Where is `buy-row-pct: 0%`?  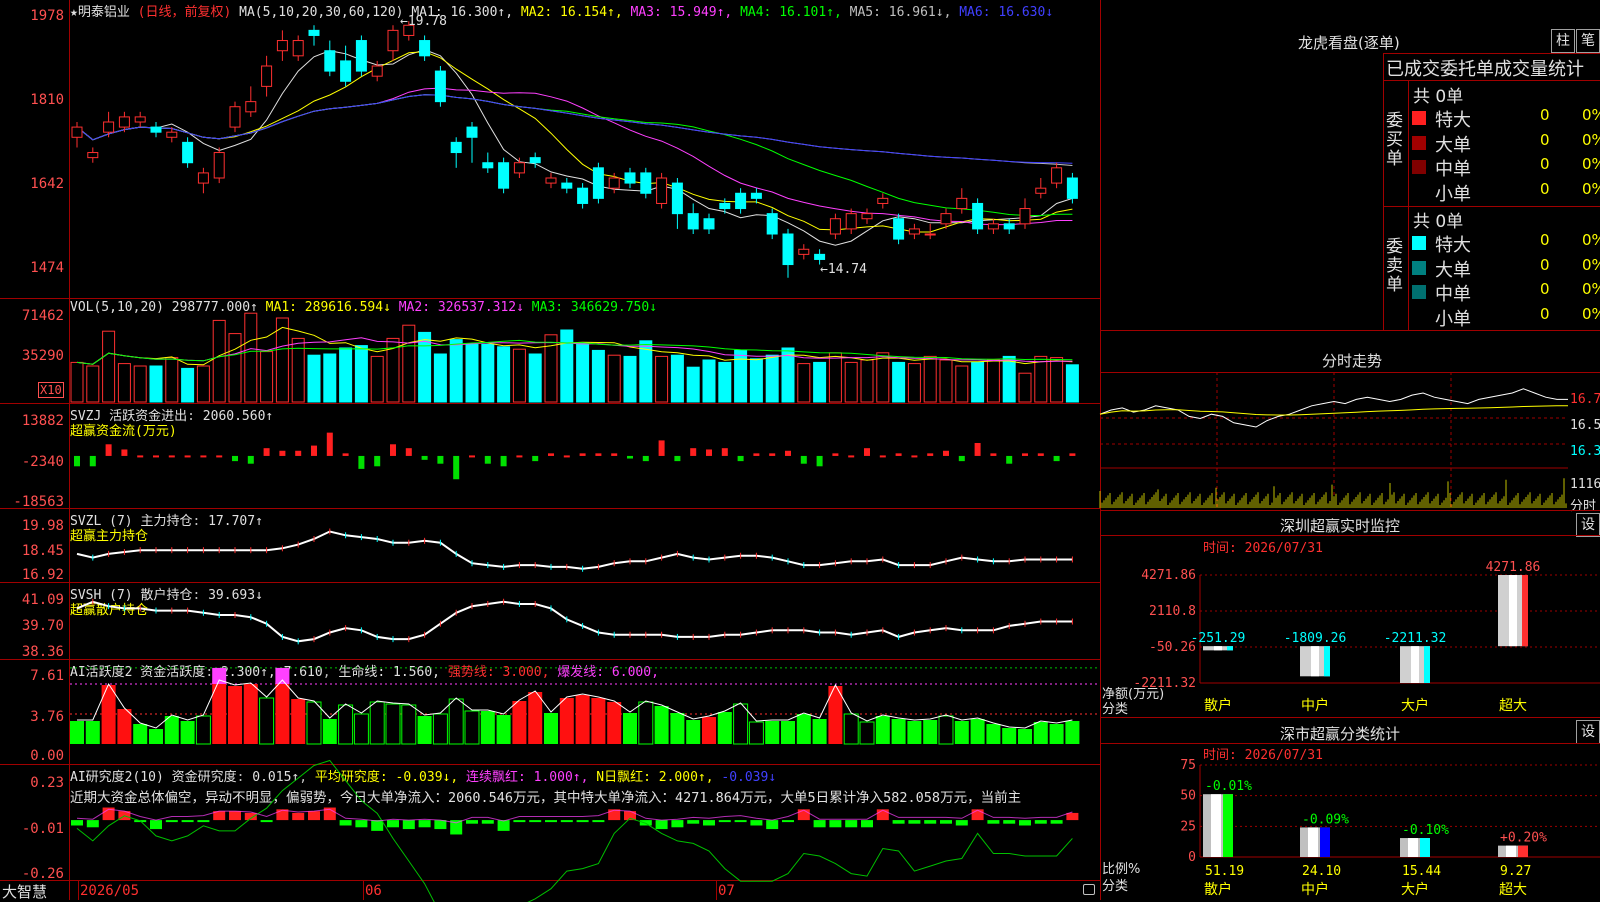 buy-row-pct: 0% is located at coordinates (1591, 189).